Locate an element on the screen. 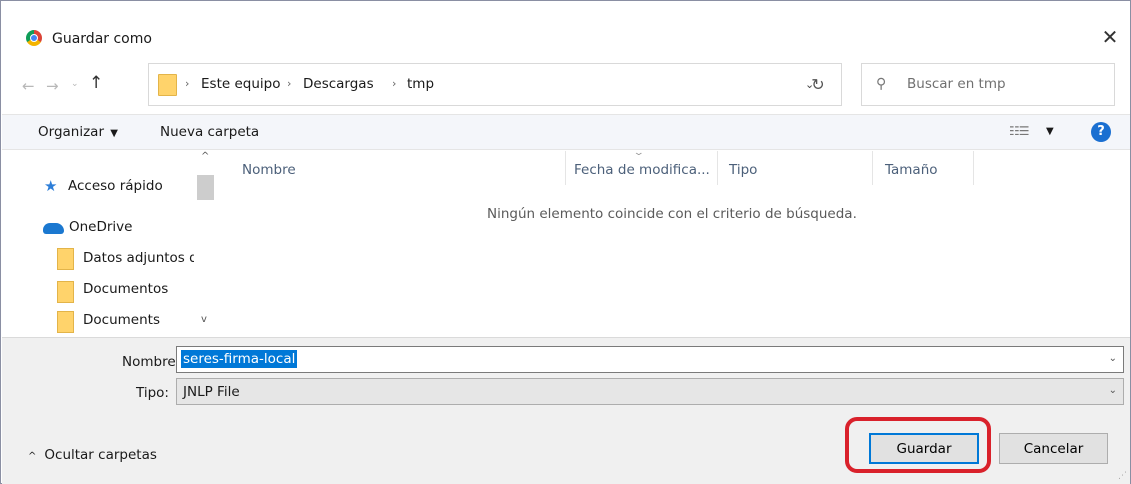 This screenshot has width=1131, height=484. command-toolbar: Organizar ▼ Nueva carpeta ☷☰ ▼ ? is located at coordinates (566, 132).